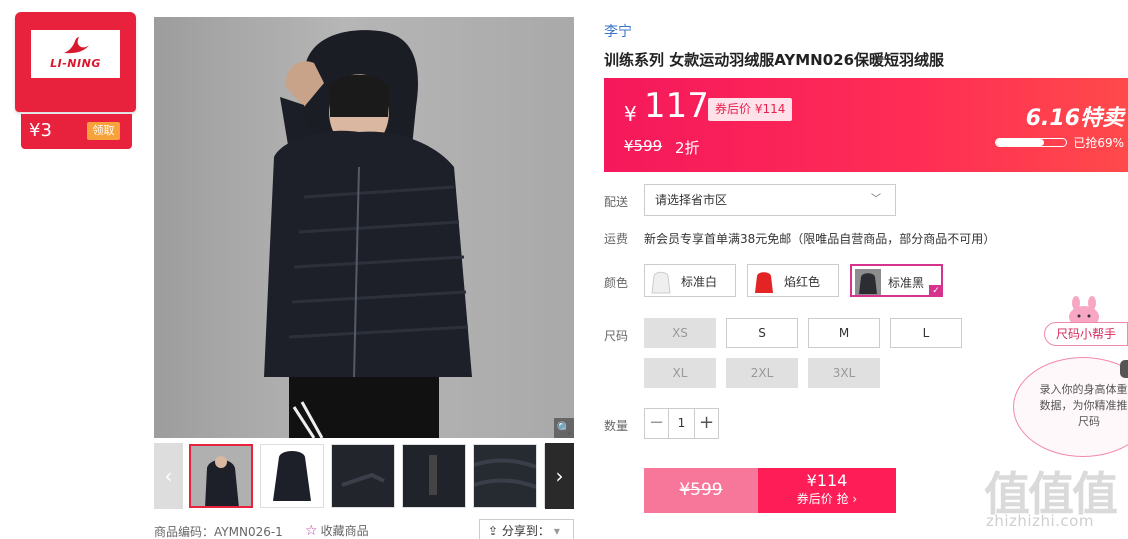 Image resolution: width=1128 pixels, height=539 pixels. I want to click on color-option-white: 标准白, so click(690, 280).